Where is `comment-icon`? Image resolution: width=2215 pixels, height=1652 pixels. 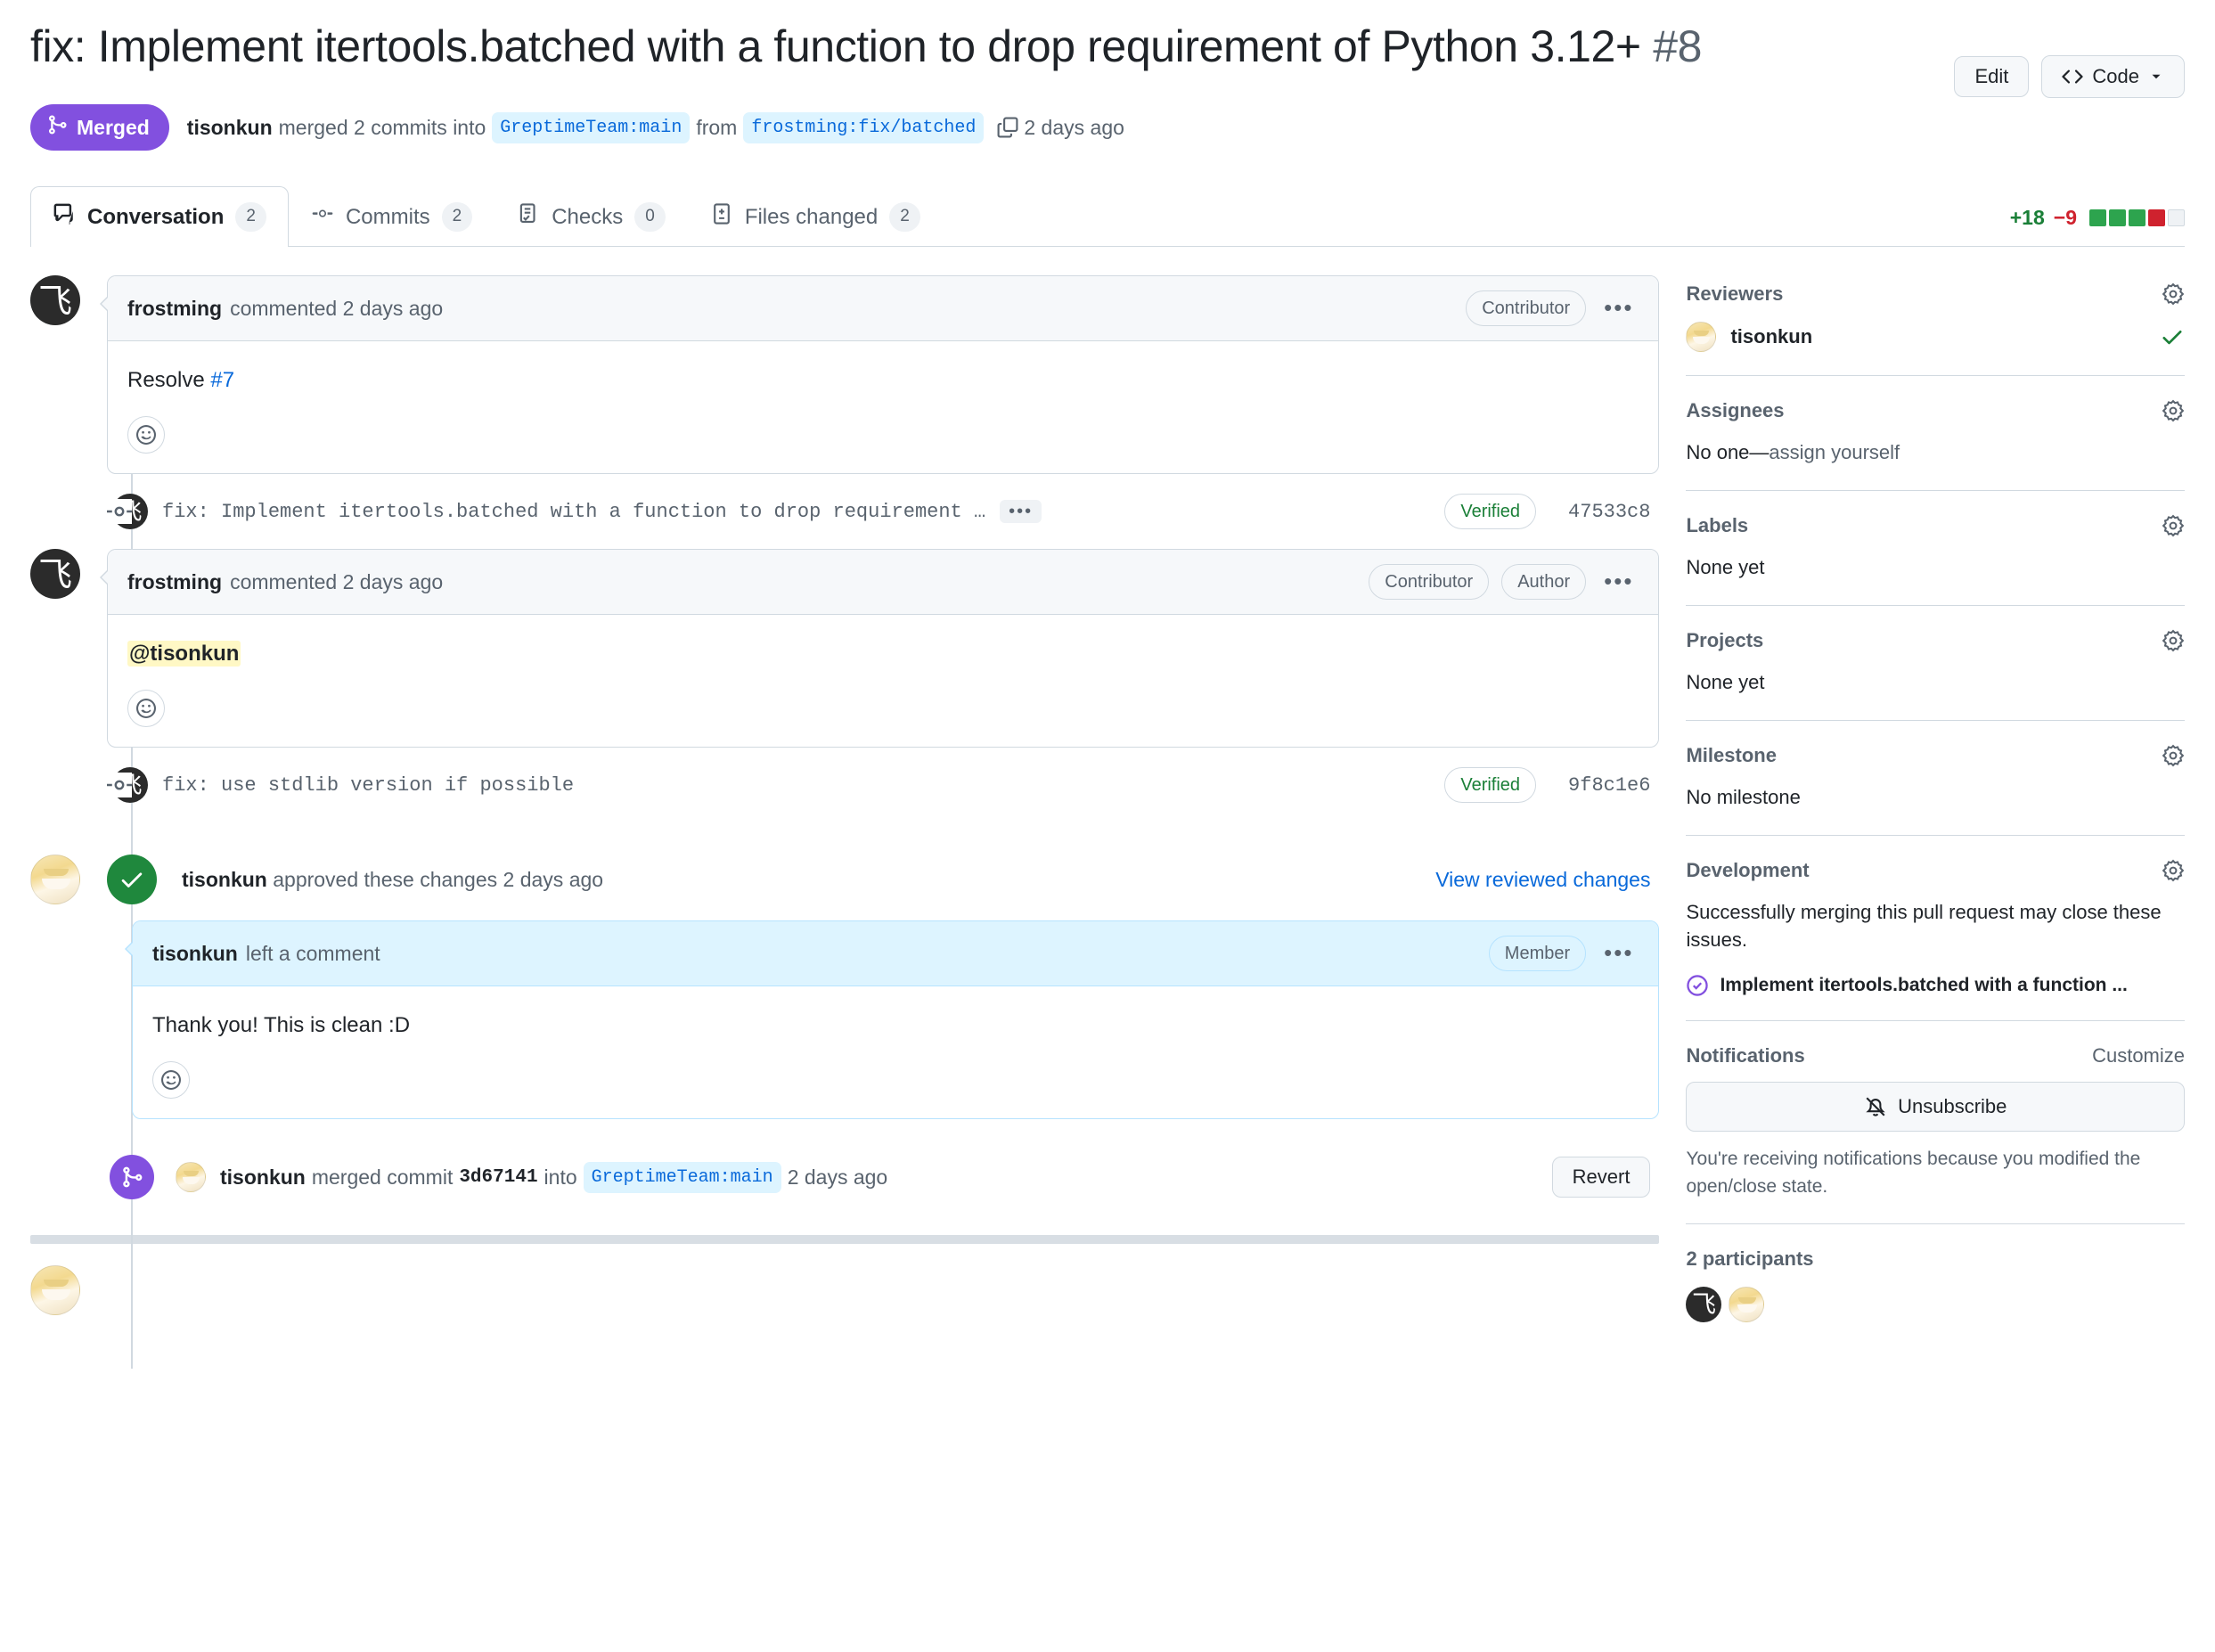
comment-icon is located at coordinates (65, 217).